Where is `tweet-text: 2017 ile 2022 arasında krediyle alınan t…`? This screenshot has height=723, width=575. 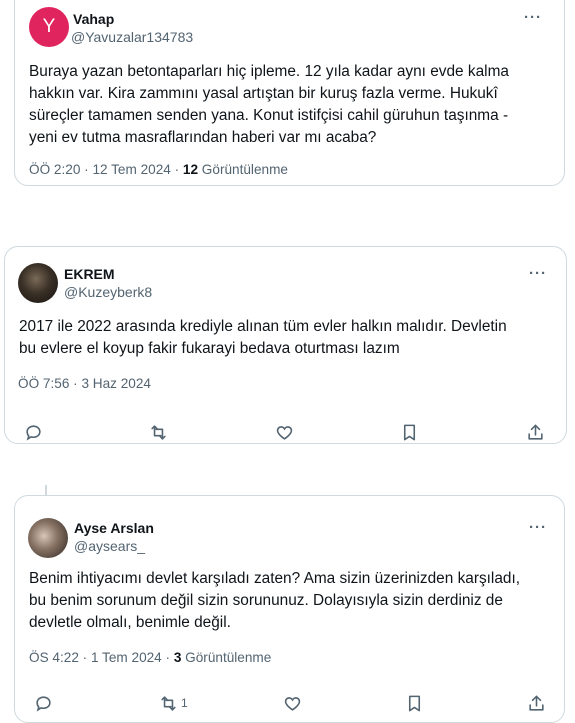 tweet-text: 2017 ile 2022 arasında krediyle alınan t… is located at coordinates (263, 338).